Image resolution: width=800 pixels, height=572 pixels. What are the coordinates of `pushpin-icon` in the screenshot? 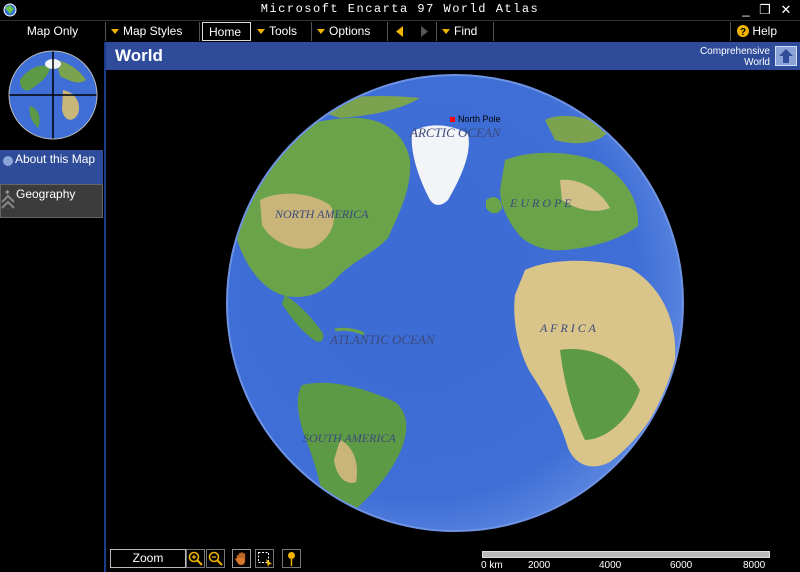 It's located at (291, 559).